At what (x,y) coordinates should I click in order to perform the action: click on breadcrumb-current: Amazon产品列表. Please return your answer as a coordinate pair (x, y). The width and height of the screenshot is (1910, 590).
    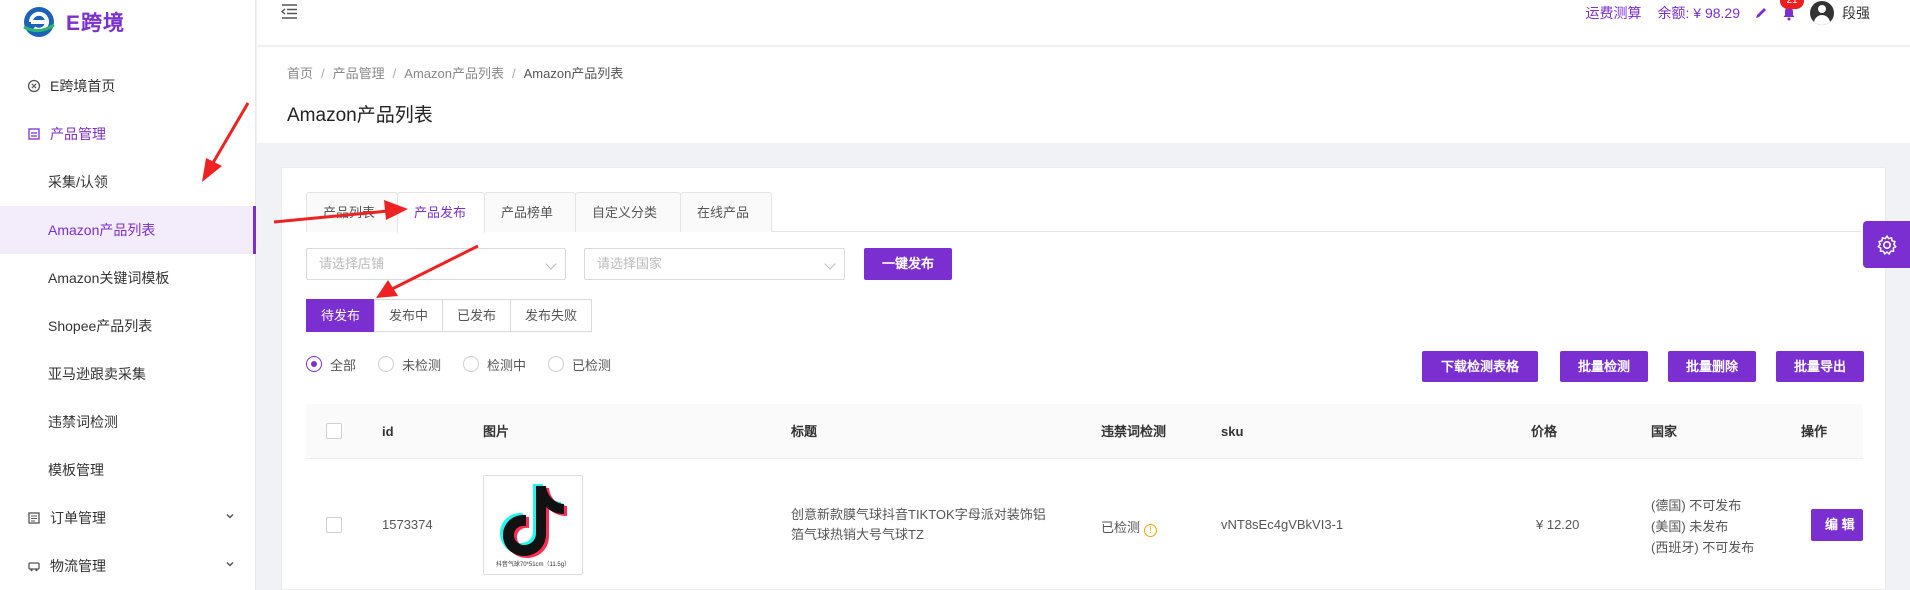
    Looking at the image, I should click on (573, 73).